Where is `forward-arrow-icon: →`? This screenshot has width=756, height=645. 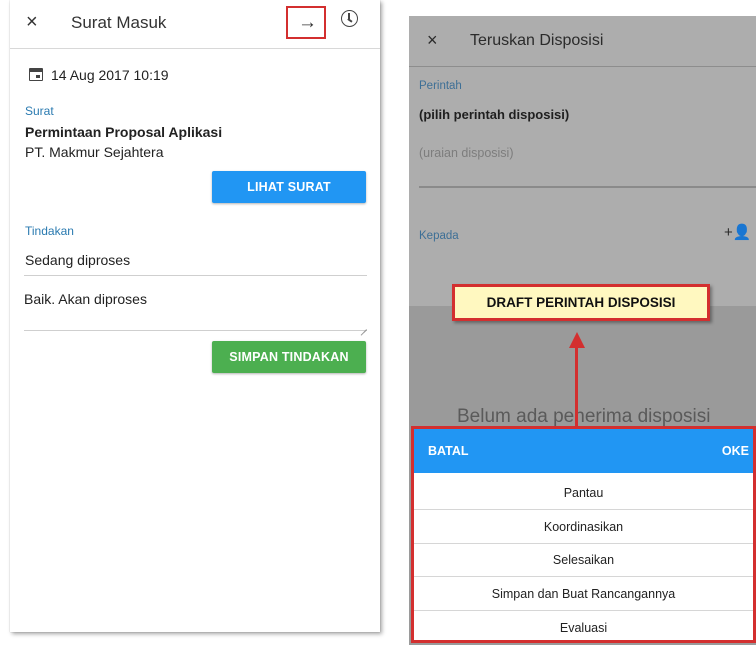 forward-arrow-icon: → is located at coordinates (307, 23).